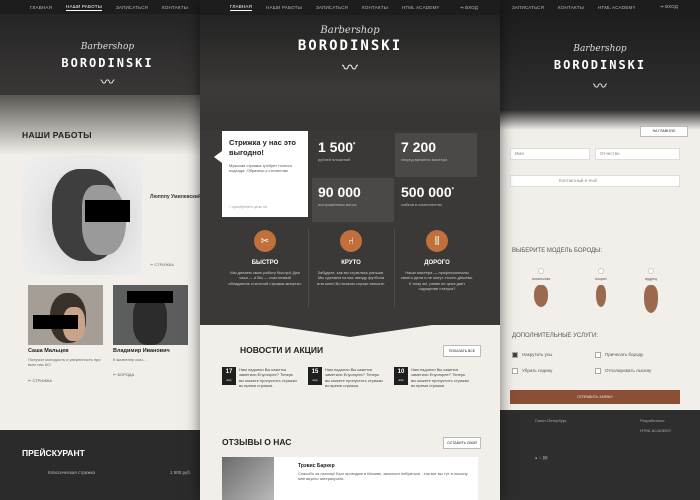 The height and width of the screenshot is (500, 700). Describe the element at coordinates (40, 380) in the screenshot. I see `work-card-tag: ✂ СТРИЖКА` at that location.